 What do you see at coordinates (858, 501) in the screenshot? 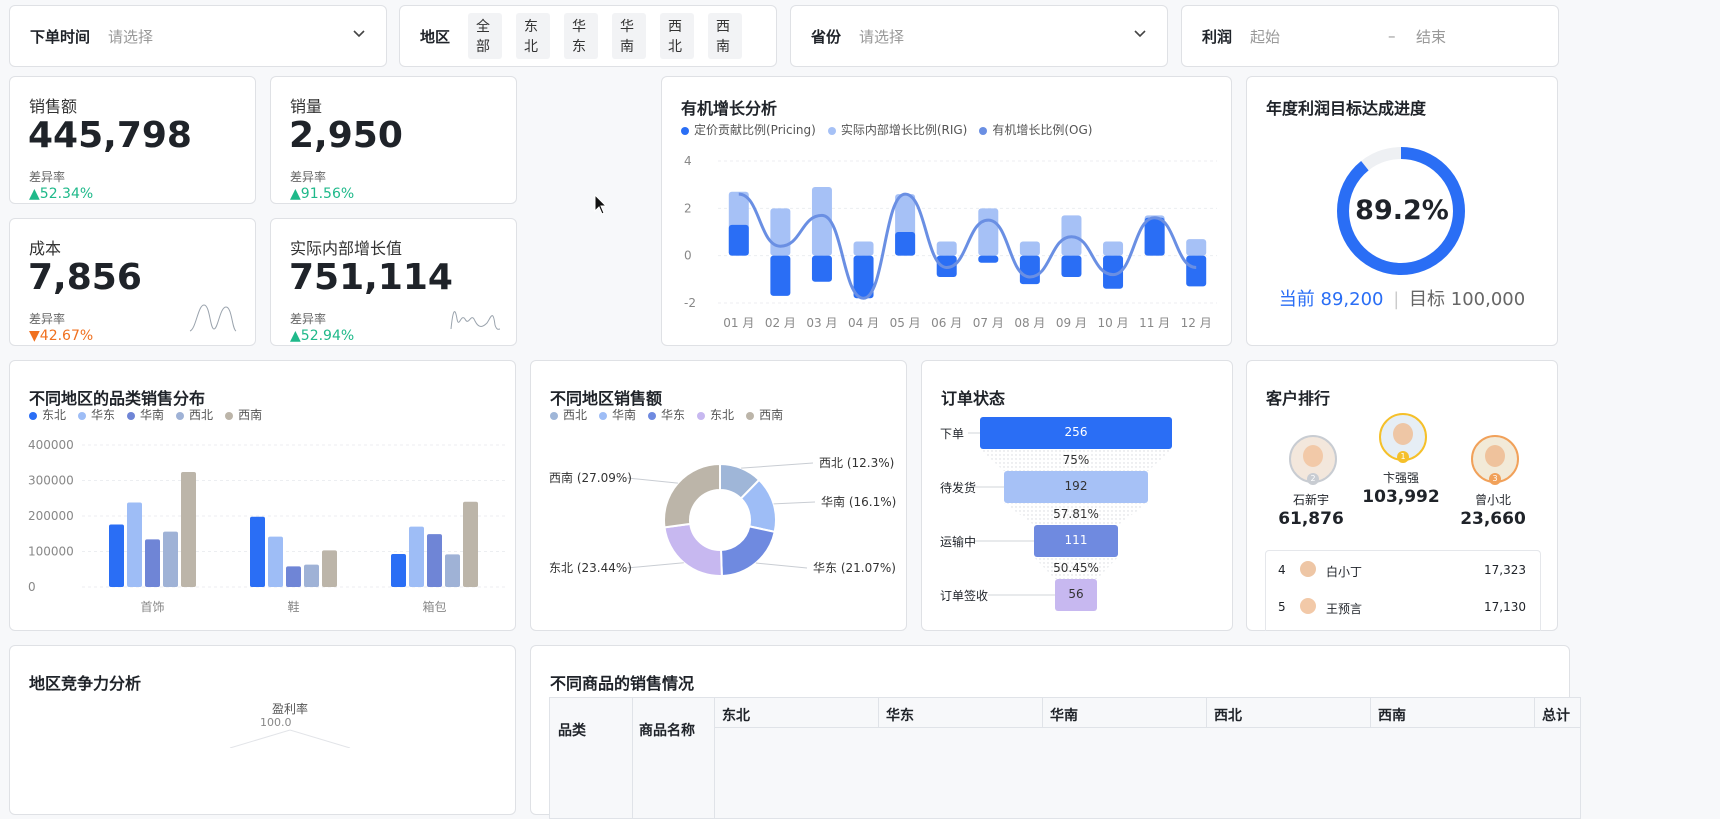
I see `slice-label: 华南 (16.1%)` at bounding box center [858, 501].